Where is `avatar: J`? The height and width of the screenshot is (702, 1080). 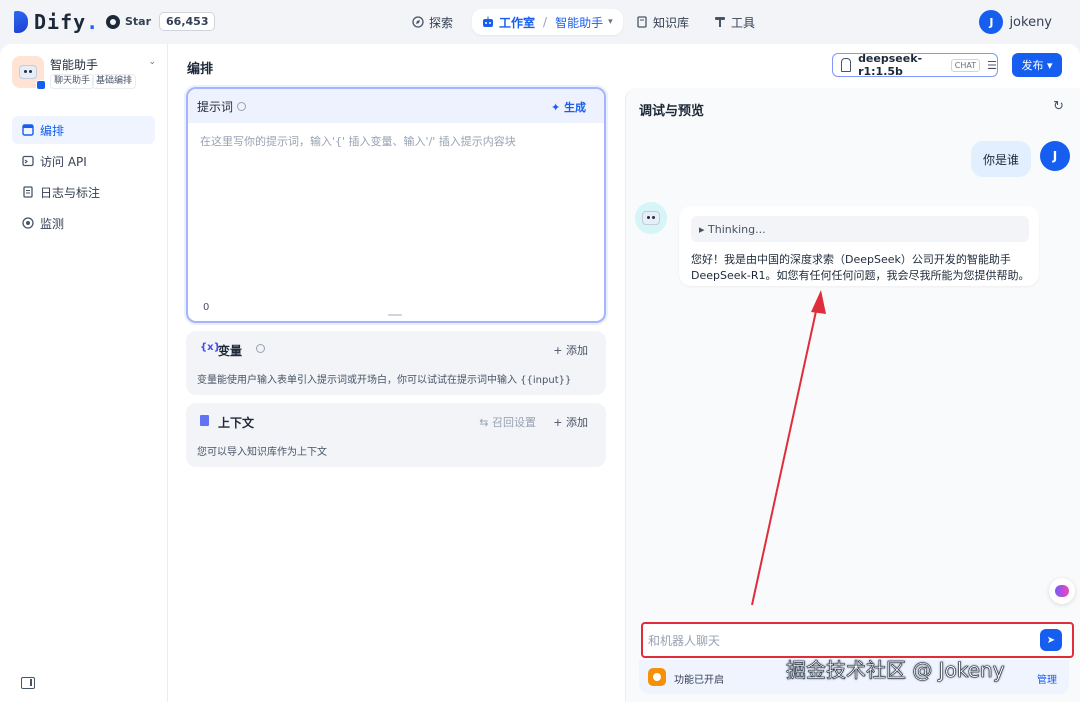
avatar: J is located at coordinates (991, 22).